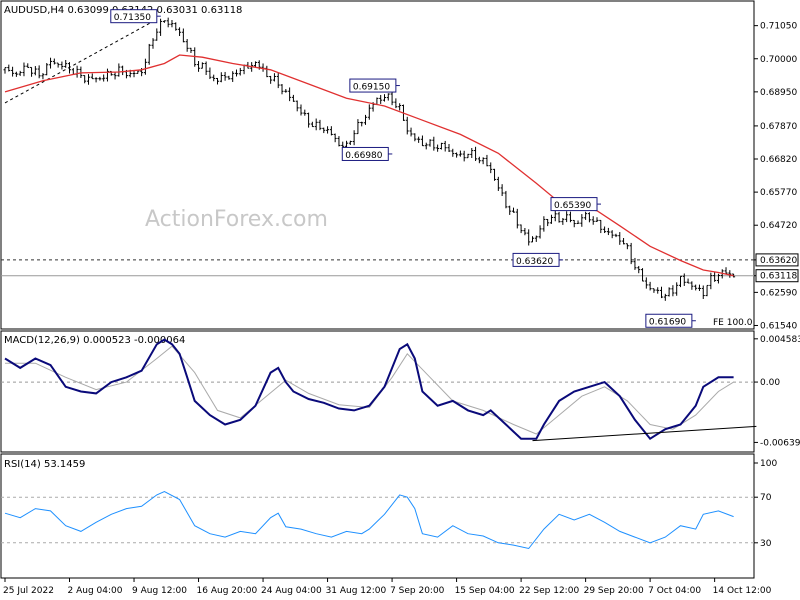 Image resolution: width=800 pixels, height=600 pixels. What do you see at coordinates (770, 383) in the screenshot?
I see `macd-tick-label: 0.00` at bounding box center [770, 383].